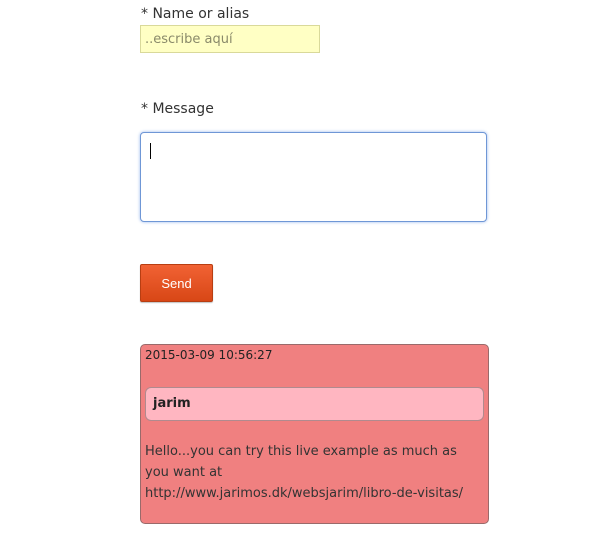 This screenshot has width=592, height=548. Describe the element at coordinates (195, 14) in the screenshot. I see `name-label: * Name or alias` at that location.